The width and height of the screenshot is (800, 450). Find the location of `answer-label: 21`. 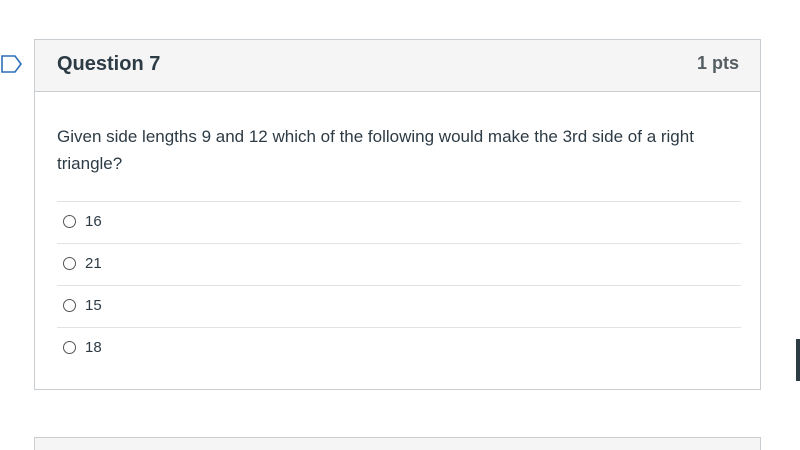

answer-label: 21 is located at coordinates (93, 263).